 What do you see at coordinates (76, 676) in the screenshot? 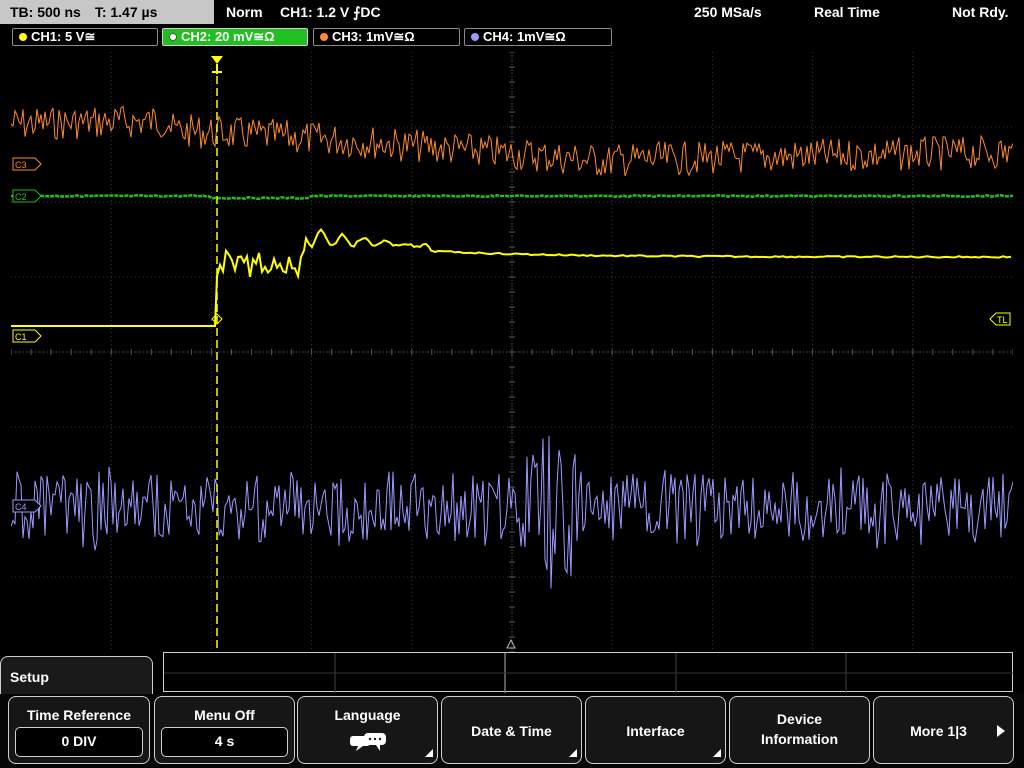
I see `menu-title: Setup` at bounding box center [76, 676].